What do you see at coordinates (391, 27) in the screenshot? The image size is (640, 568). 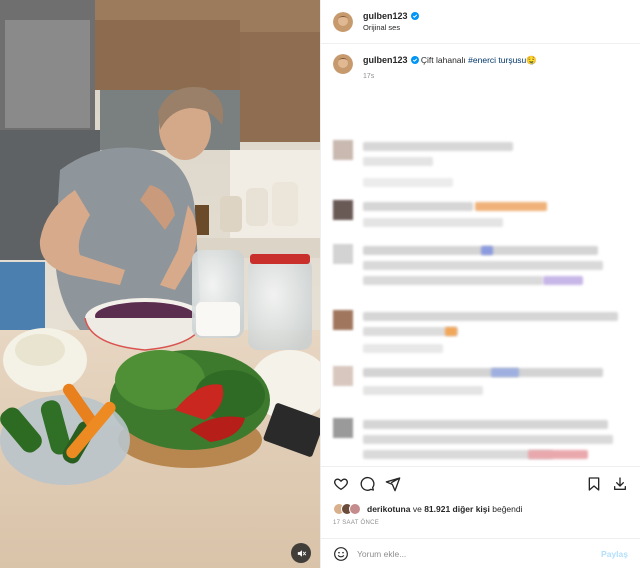 I see `audio-label: Orijinal ses` at bounding box center [391, 27].